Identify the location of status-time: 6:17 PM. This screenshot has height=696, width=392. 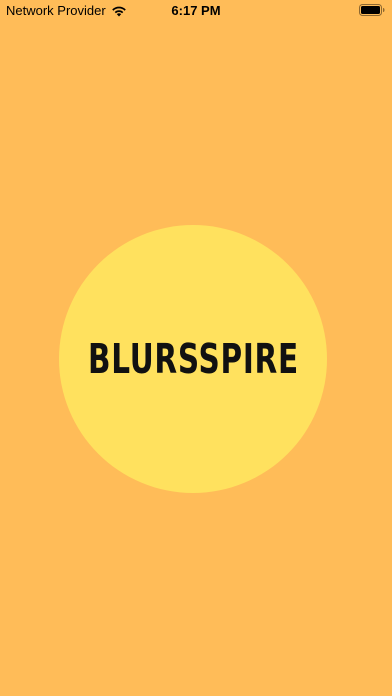
(196, 10).